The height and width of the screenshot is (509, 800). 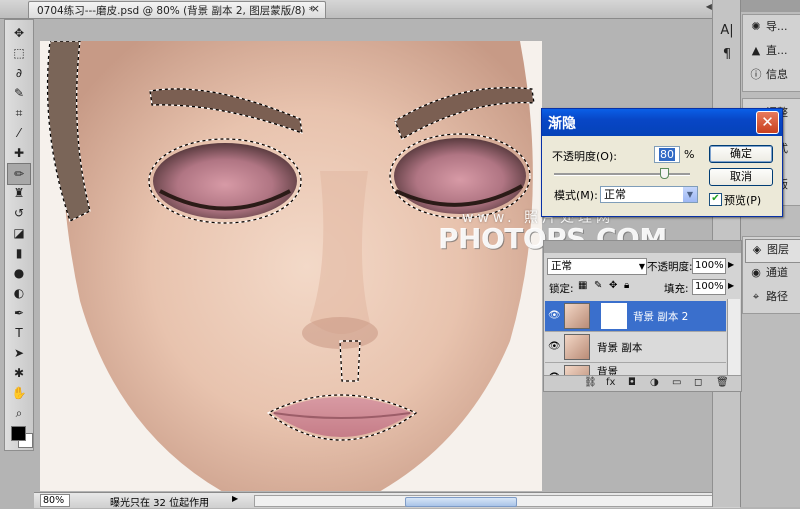 What do you see at coordinates (756, 272) in the screenshot?
I see `channels-icon: ◉` at bounding box center [756, 272].